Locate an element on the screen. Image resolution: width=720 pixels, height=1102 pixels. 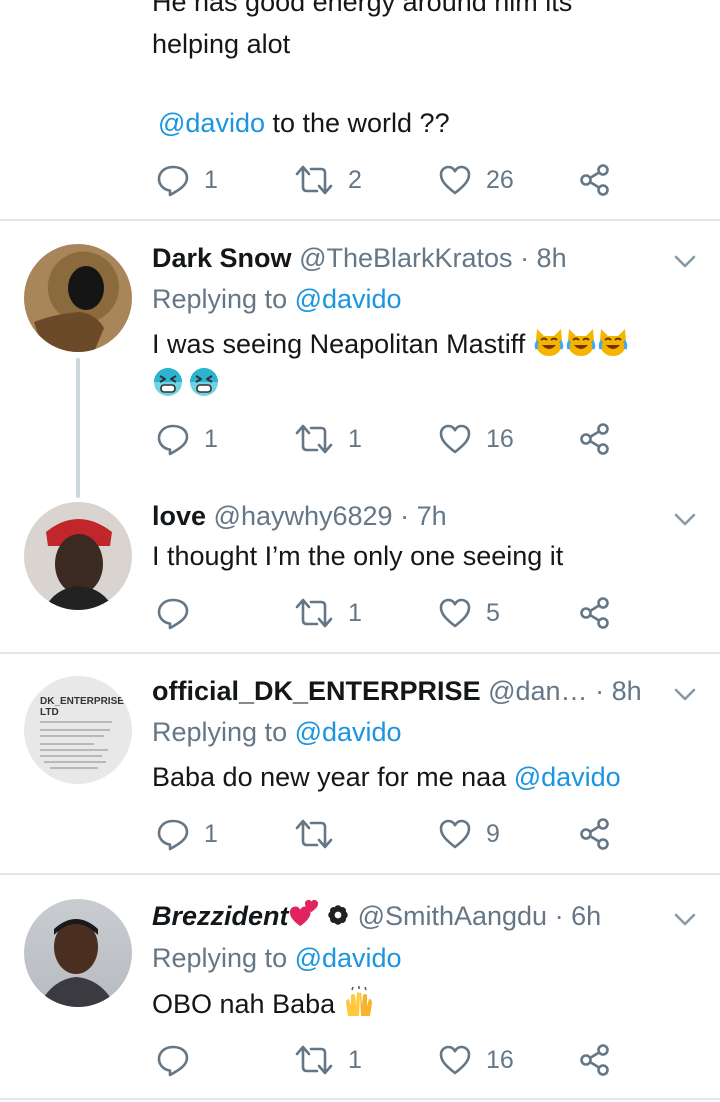
user-name: Dark Snow is located at coordinates (222, 258).